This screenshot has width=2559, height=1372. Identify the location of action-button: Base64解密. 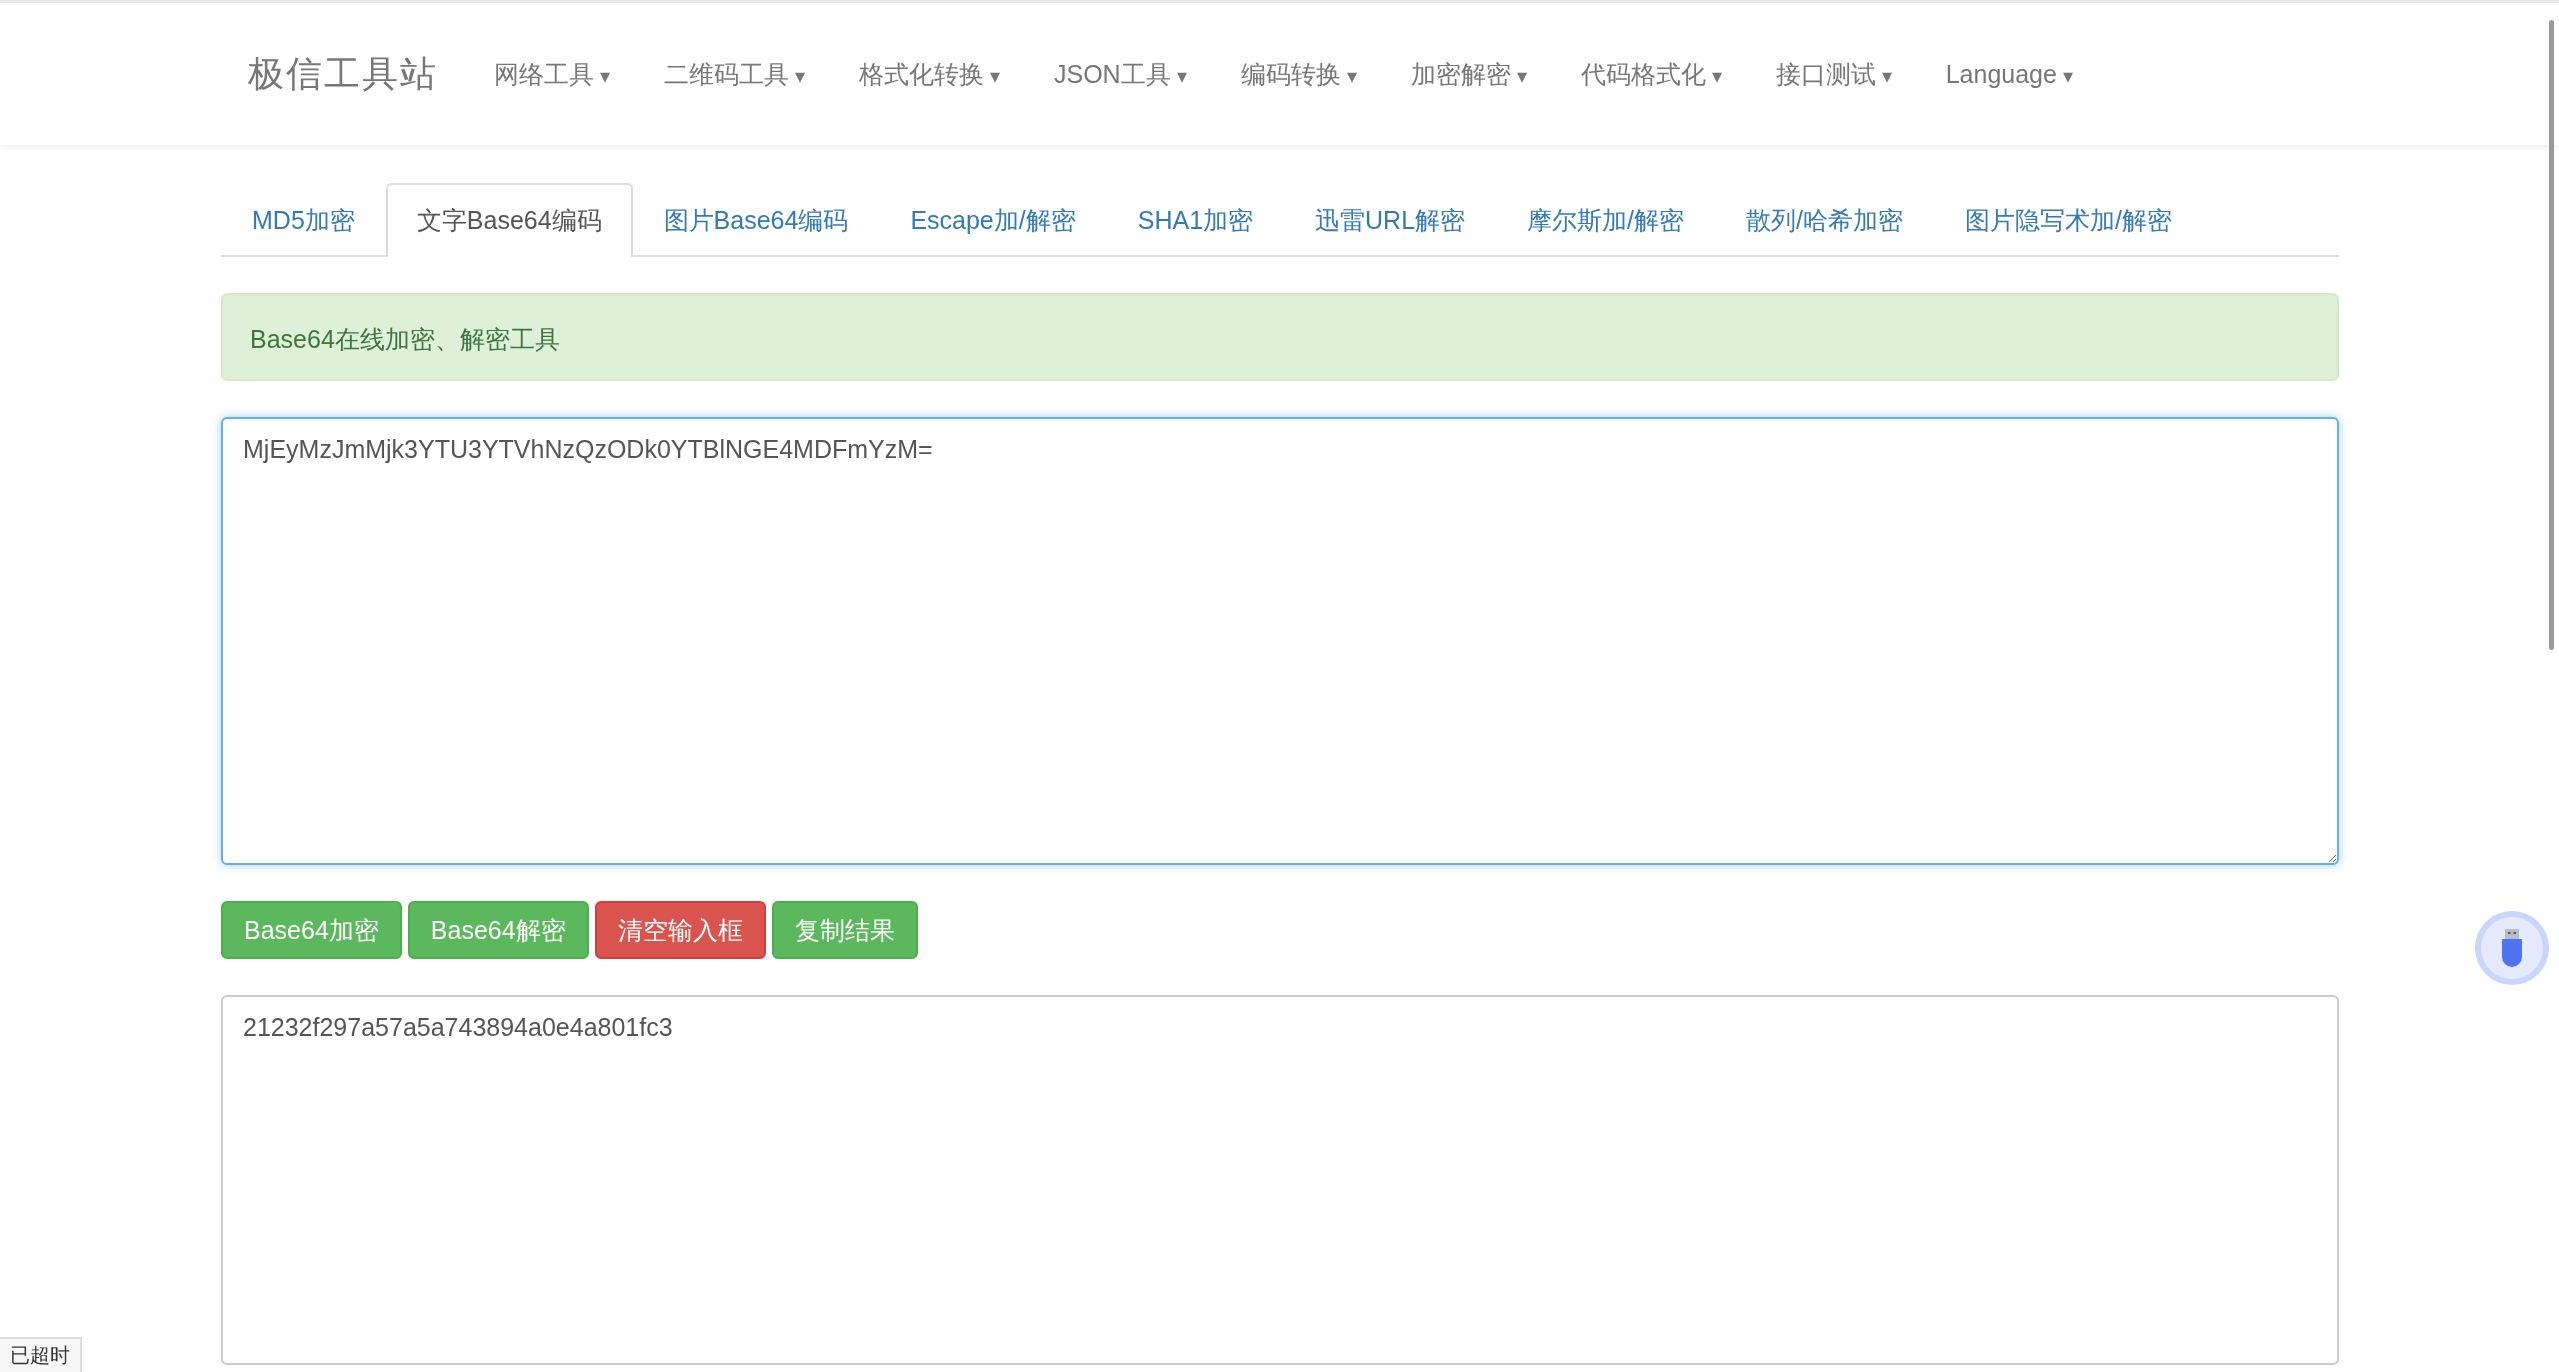
(498, 930).